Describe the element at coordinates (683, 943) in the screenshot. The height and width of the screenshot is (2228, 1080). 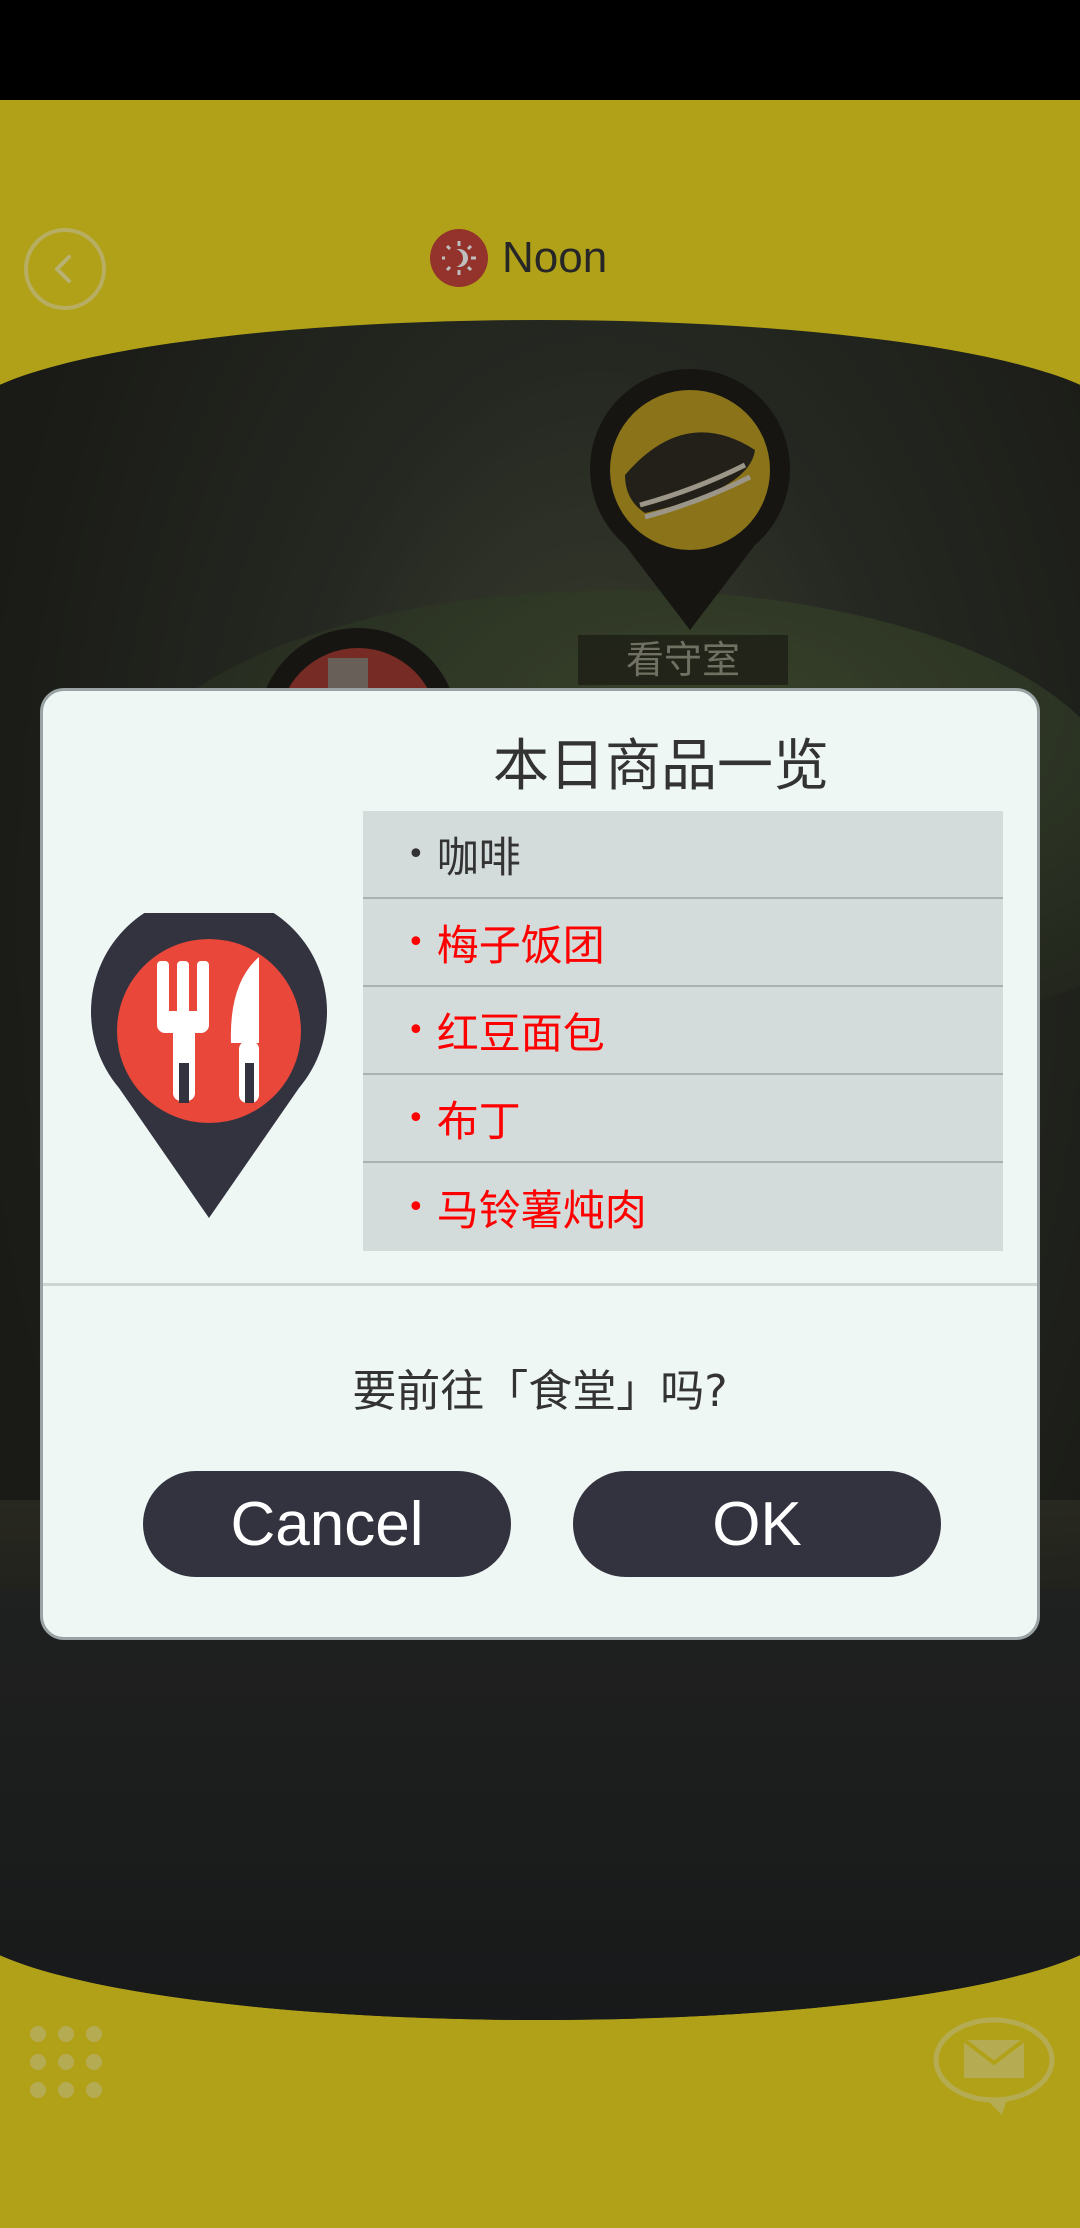
I see `list-item: • 梅子饭团` at that location.